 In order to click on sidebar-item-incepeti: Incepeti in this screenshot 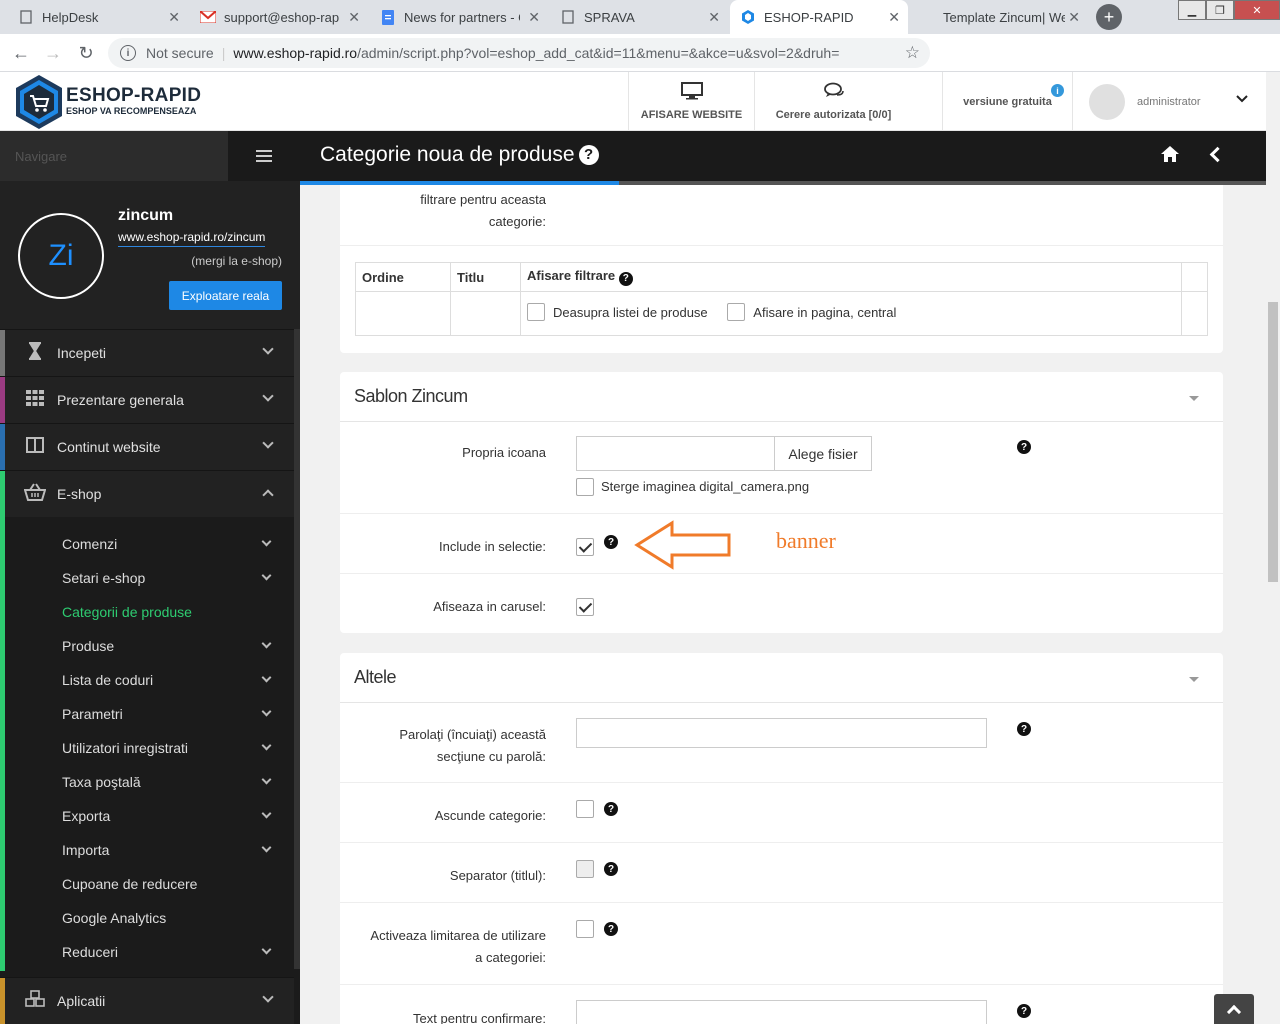, I will do `click(147, 352)`.